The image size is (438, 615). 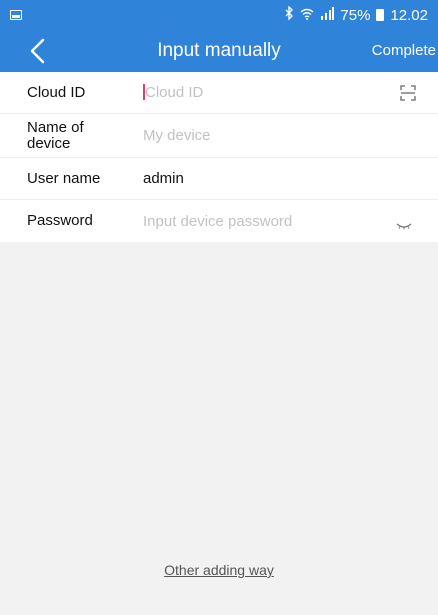 I want to click on status-left, so click(x=16, y=15).